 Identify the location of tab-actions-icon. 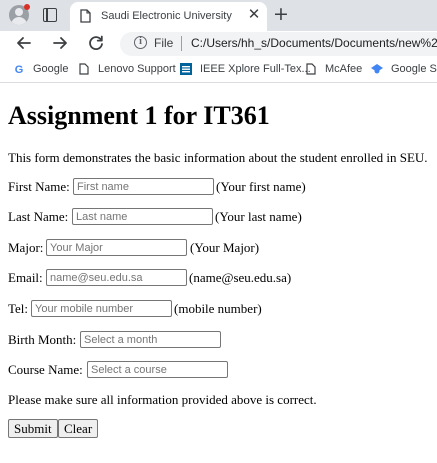
(50, 15).